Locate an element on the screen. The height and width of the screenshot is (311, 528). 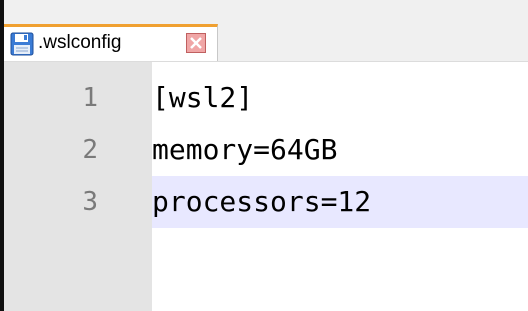
line-number: 1 is located at coordinates (90, 98).